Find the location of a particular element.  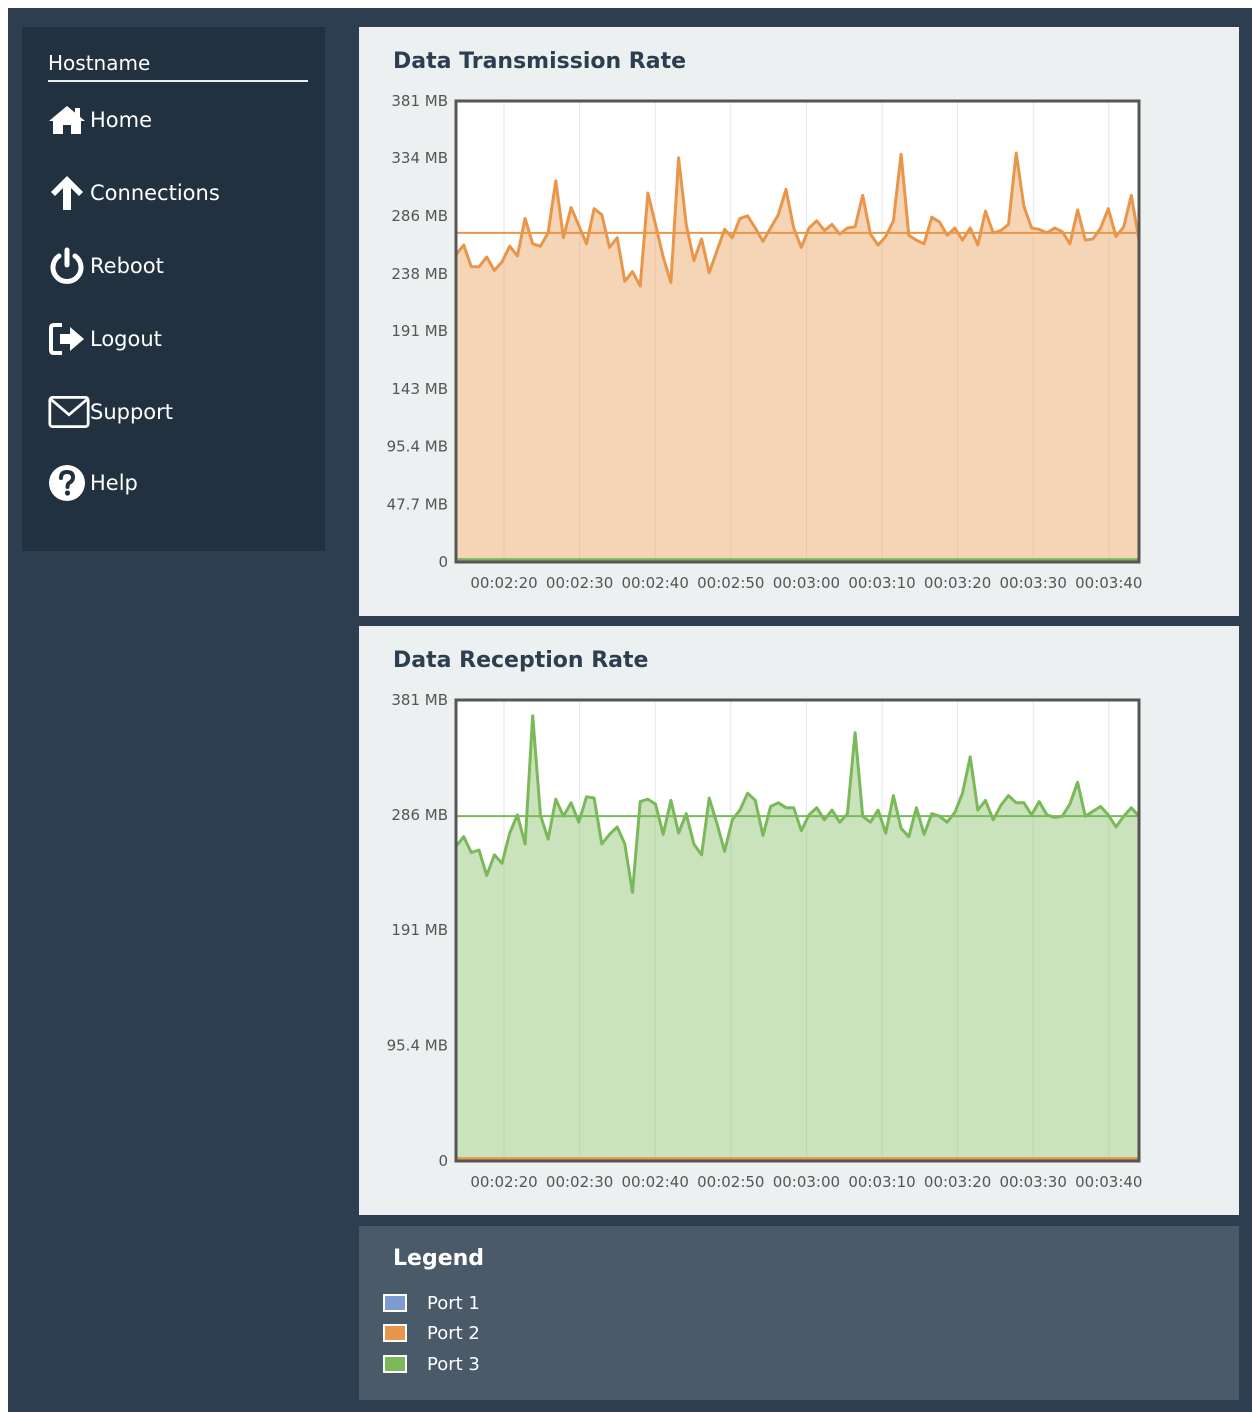

envelope-icon is located at coordinates (69, 412).